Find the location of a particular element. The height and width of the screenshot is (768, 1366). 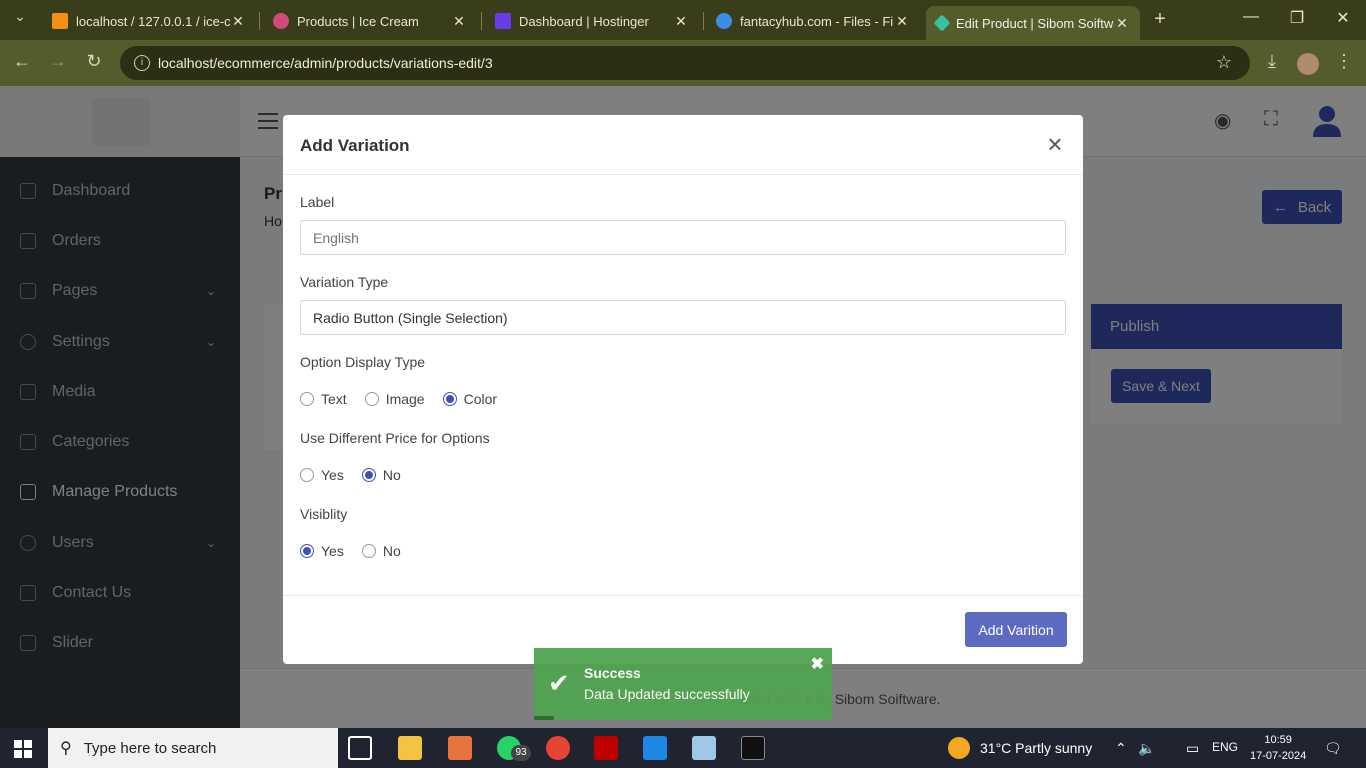

browser-tab-edit-product: Edit Product | Sibom Soiftwa ✕ is located at coordinates (1033, 23).